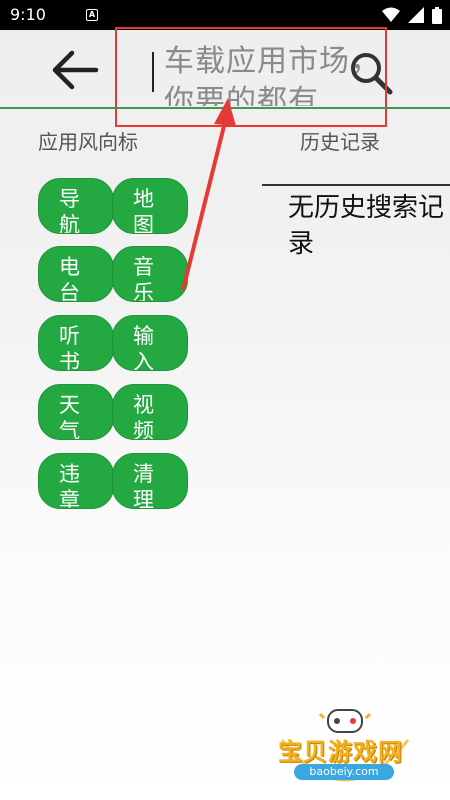 This screenshot has height=800, width=450. Describe the element at coordinates (143, 210) in the screenshot. I see `tag-label: 地图` at that location.